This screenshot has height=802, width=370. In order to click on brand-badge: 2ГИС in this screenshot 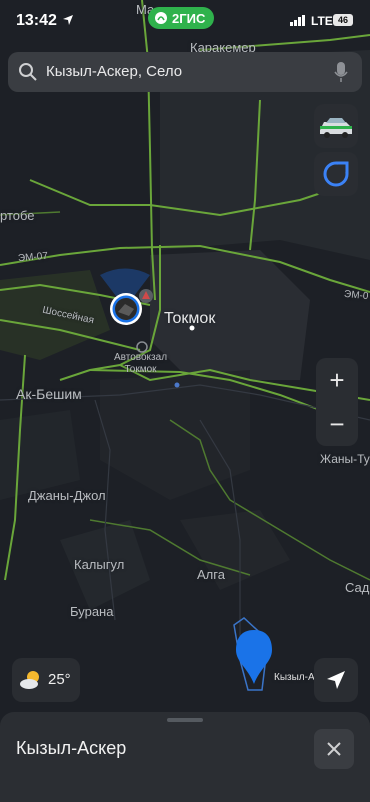, I will do `click(181, 18)`.